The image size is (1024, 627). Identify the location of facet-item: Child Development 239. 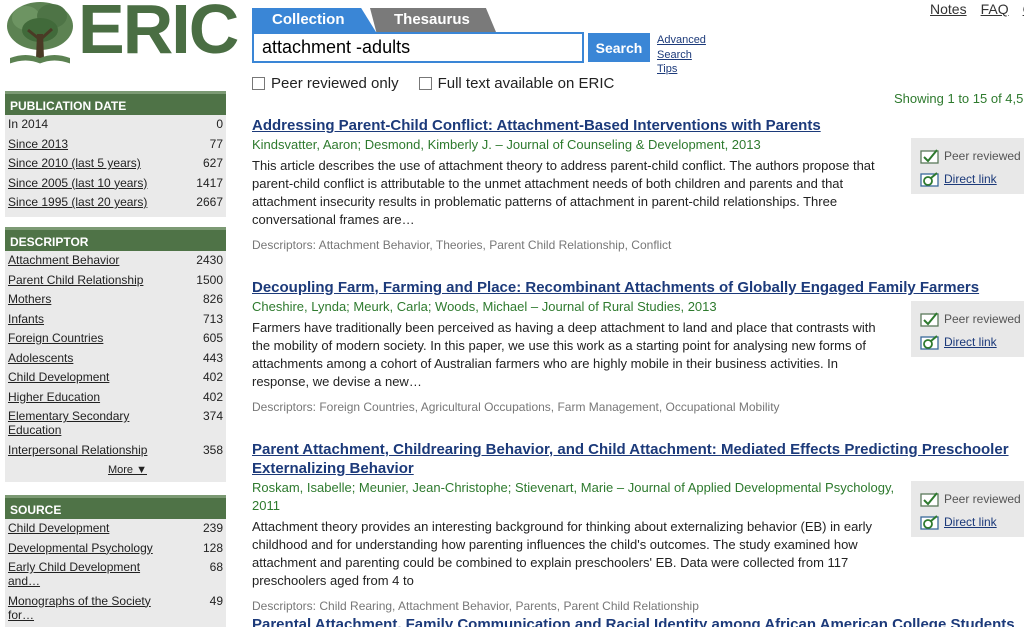
(115, 528).